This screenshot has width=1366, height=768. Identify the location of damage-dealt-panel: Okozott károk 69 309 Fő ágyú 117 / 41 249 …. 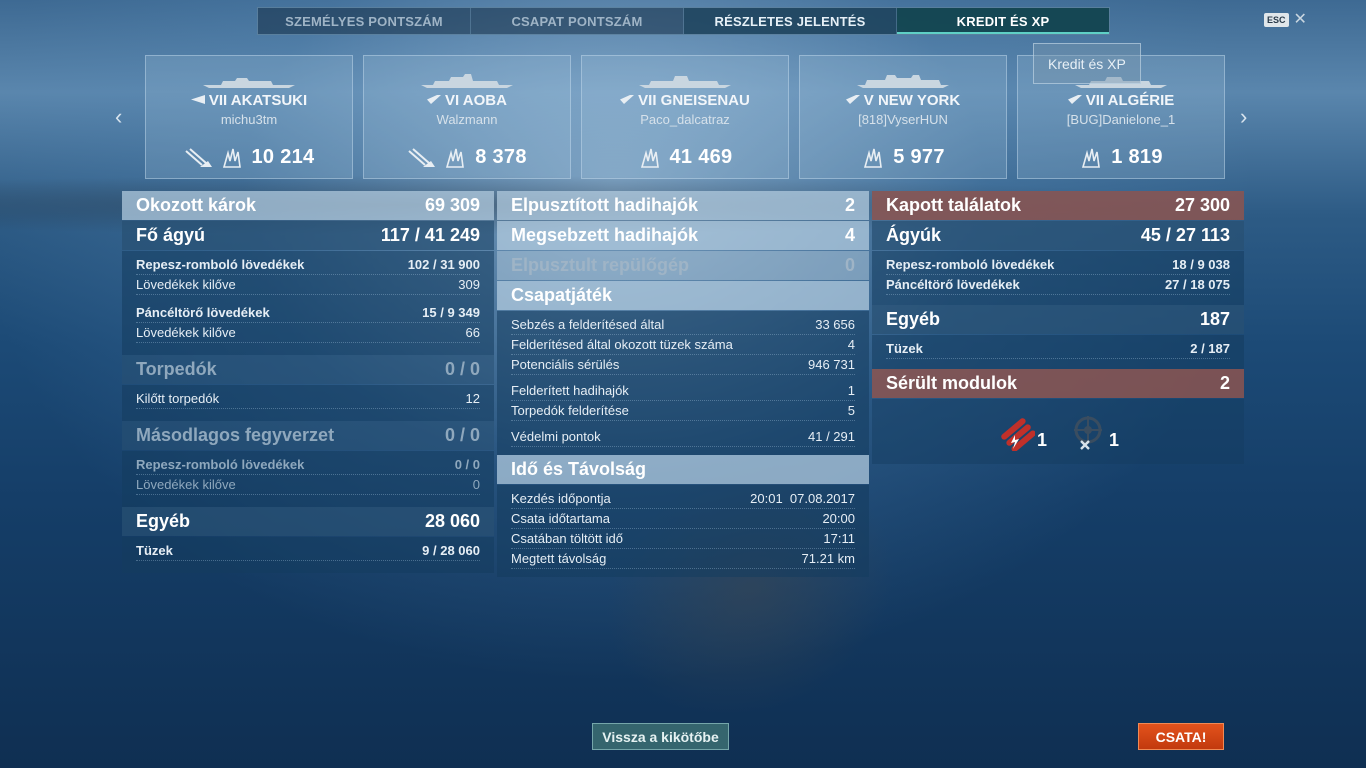
(308, 382).